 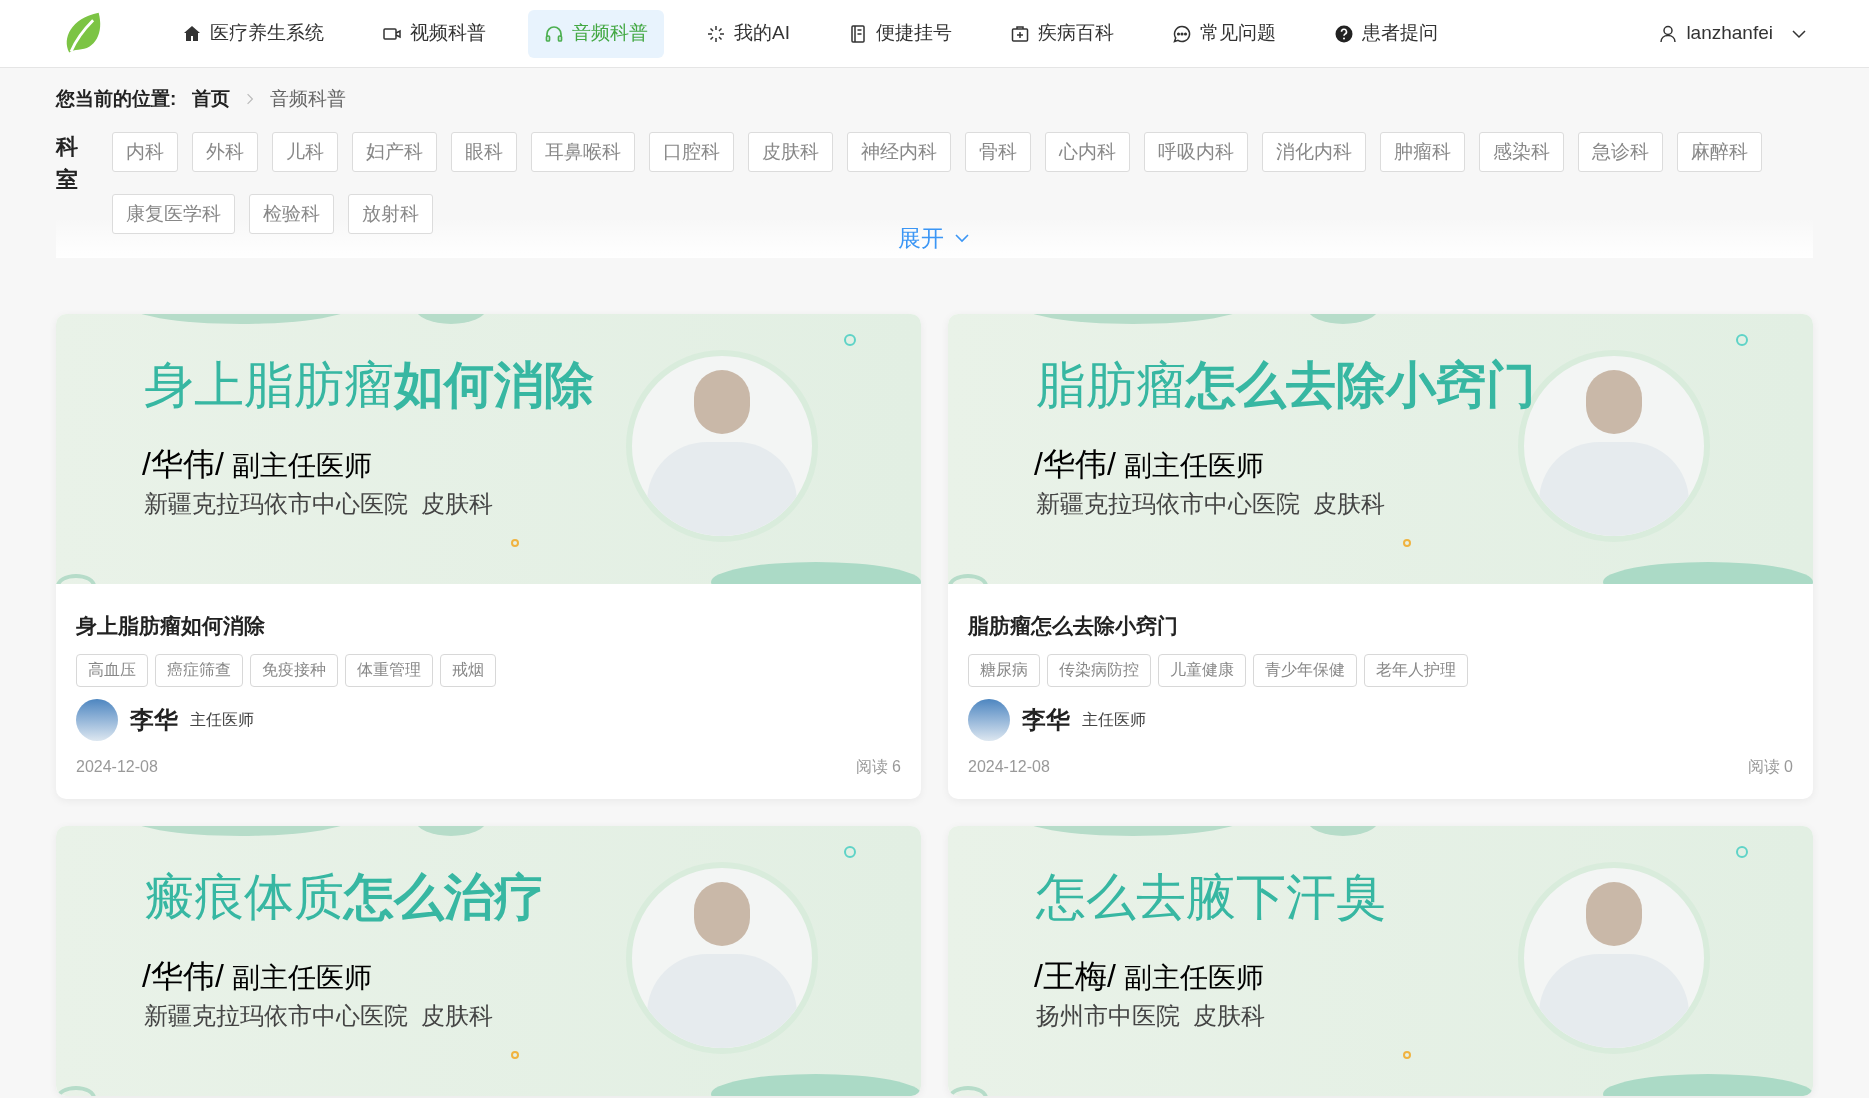 What do you see at coordinates (1286, 385) in the screenshot?
I see `cover-title: 脂肪瘤怎么去除小窍门` at bounding box center [1286, 385].